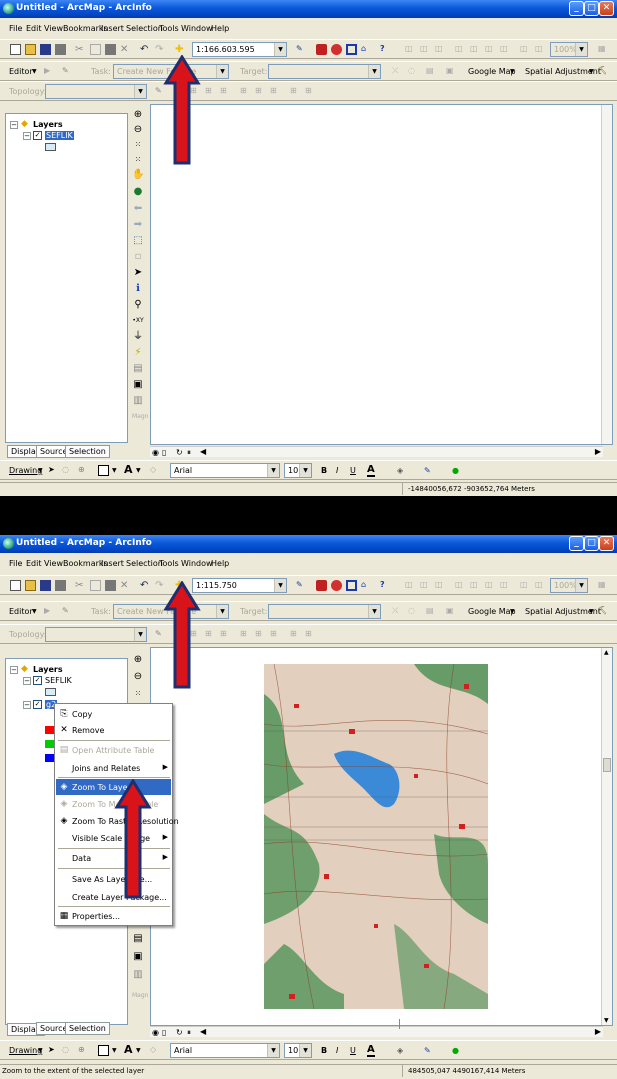 This screenshot has width=617, height=1079. I want to click on fixed-zoom-out-icon: ⁙, so click(138, 160).